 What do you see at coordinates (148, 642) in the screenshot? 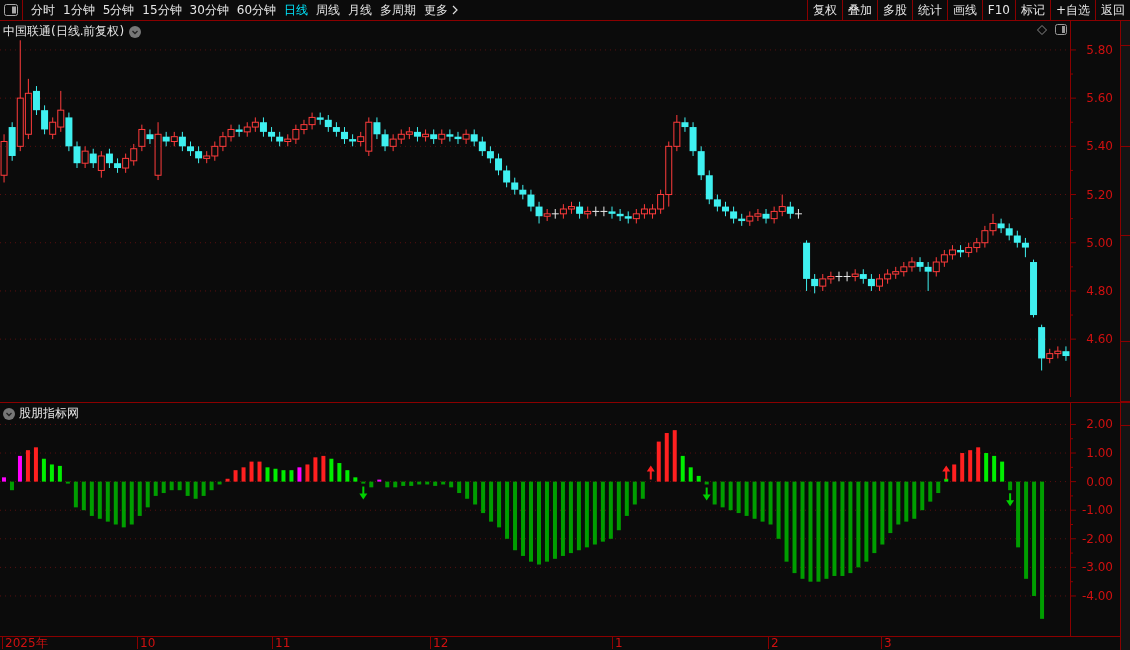
I see `axis-label: 10` at bounding box center [148, 642].